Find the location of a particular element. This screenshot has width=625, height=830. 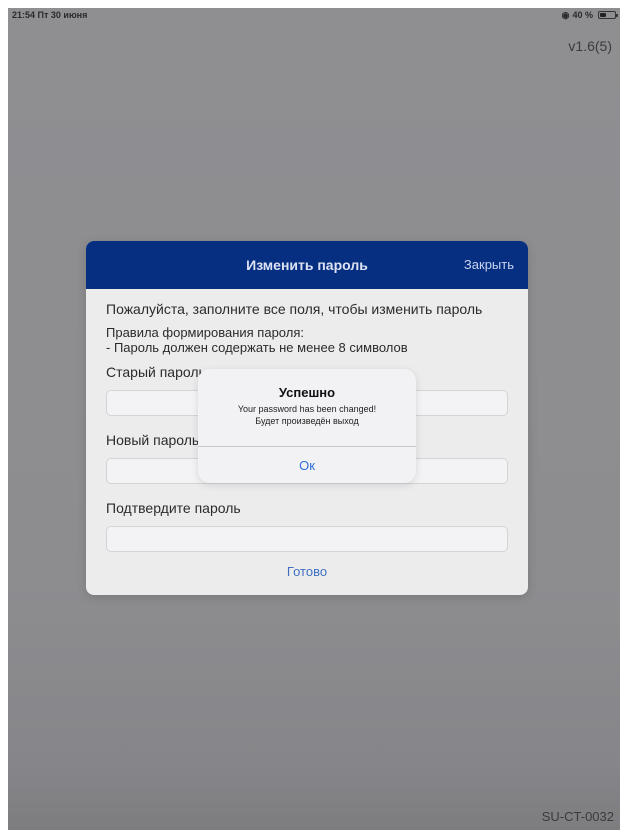

dialog-header: Изменить пароль Закрыть is located at coordinates (307, 265).